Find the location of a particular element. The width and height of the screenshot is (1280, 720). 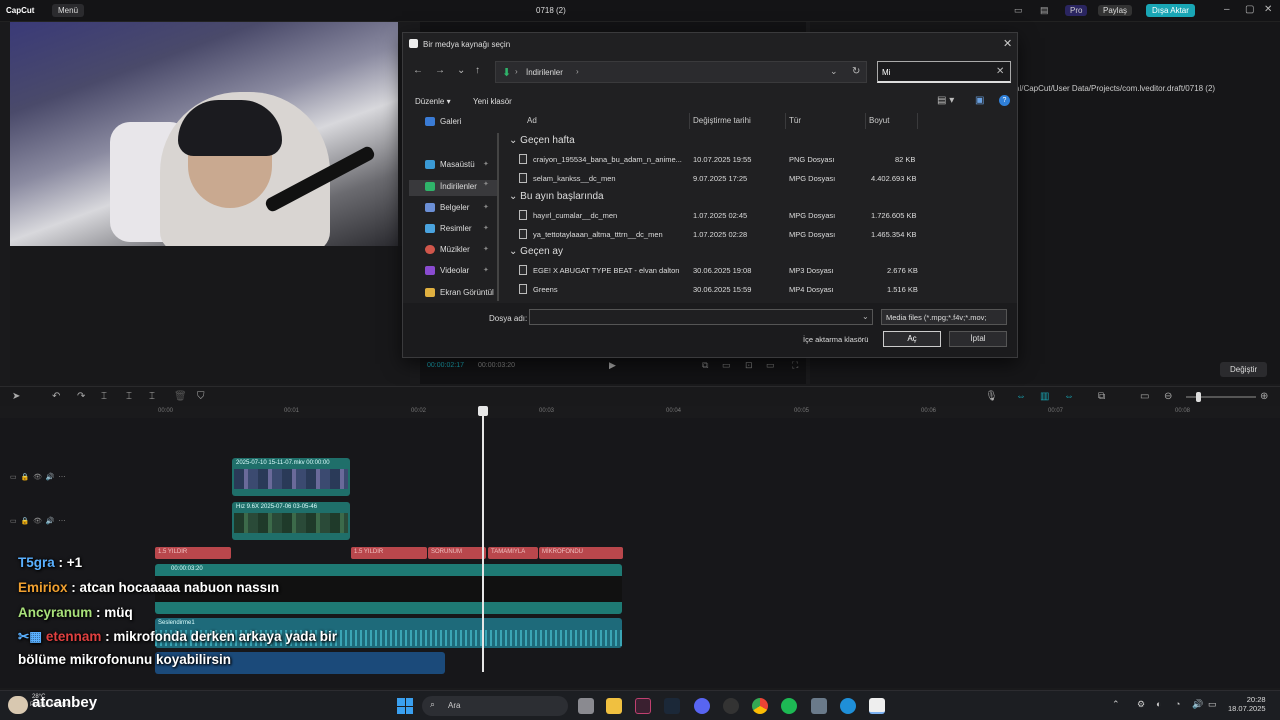

nav-item-pictures: Resimler ✦ is located at coordinates (457, 232).